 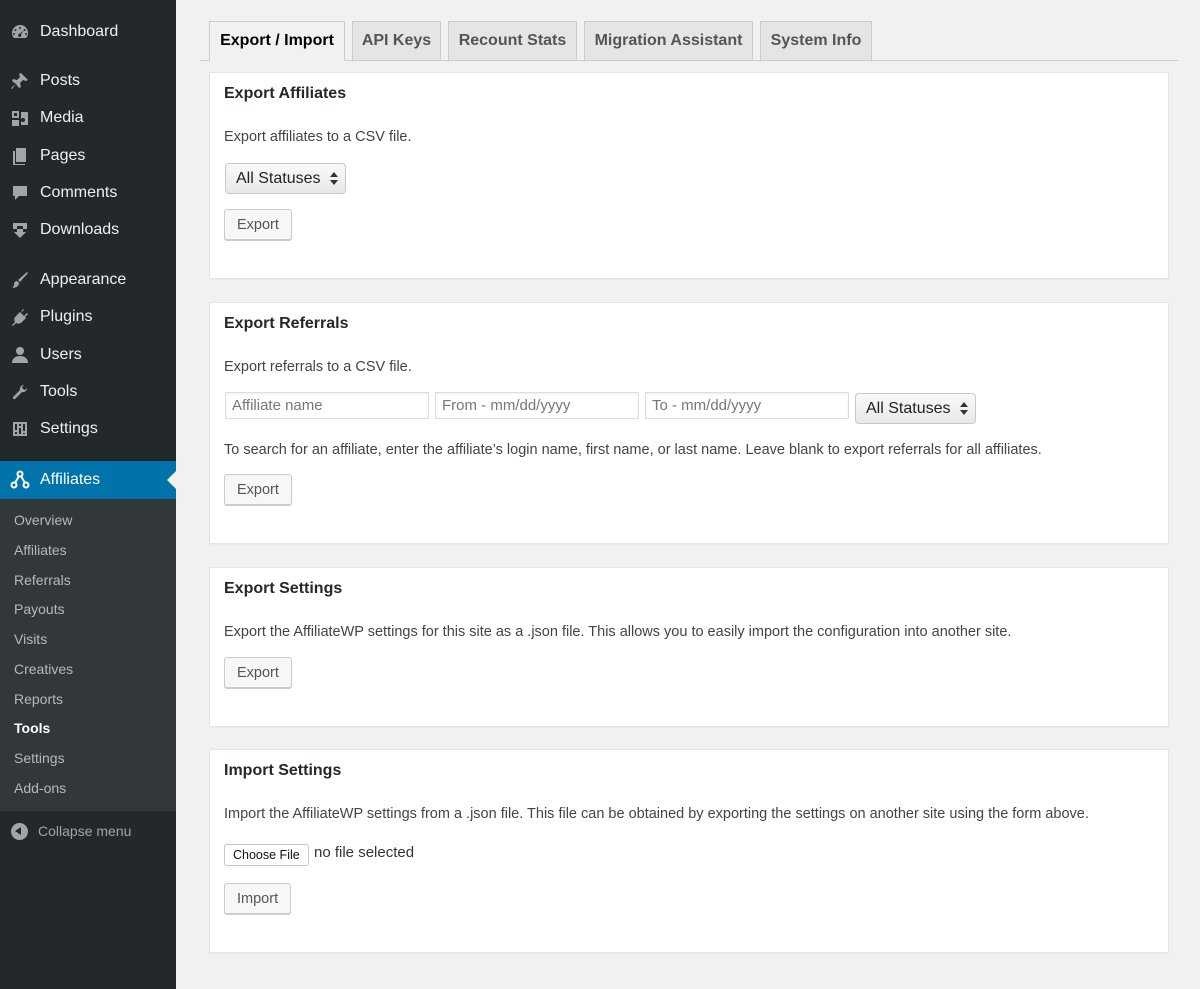 What do you see at coordinates (19, 831) in the screenshot?
I see `collapse-arrow-icon` at bounding box center [19, 831].